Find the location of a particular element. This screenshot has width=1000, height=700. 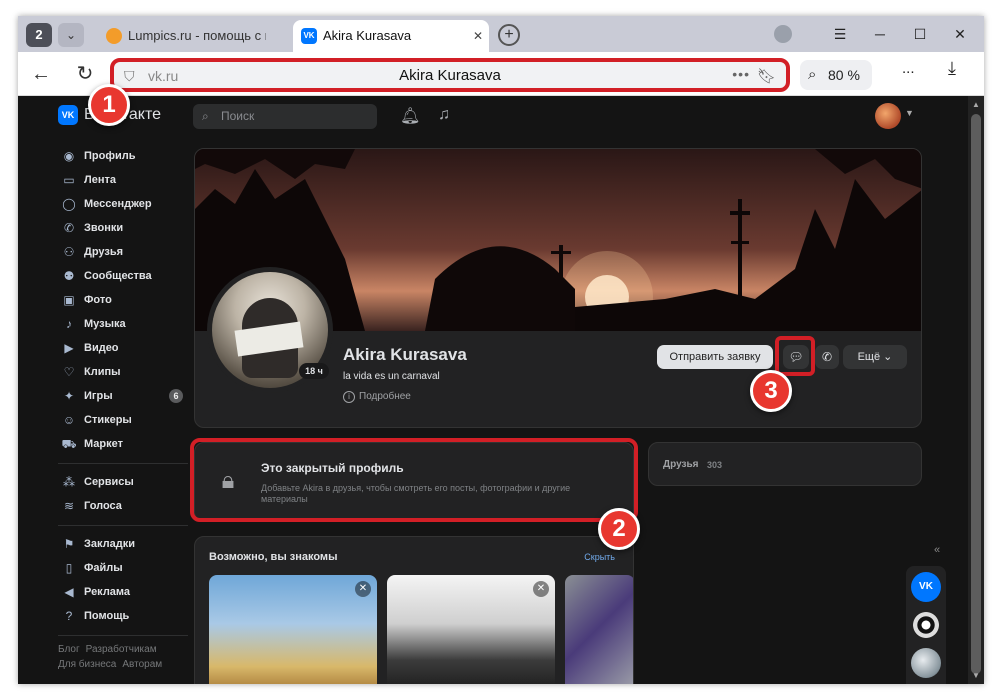

sidebar-item-music: ♪ Музыка is located at coordinates (123, 324).